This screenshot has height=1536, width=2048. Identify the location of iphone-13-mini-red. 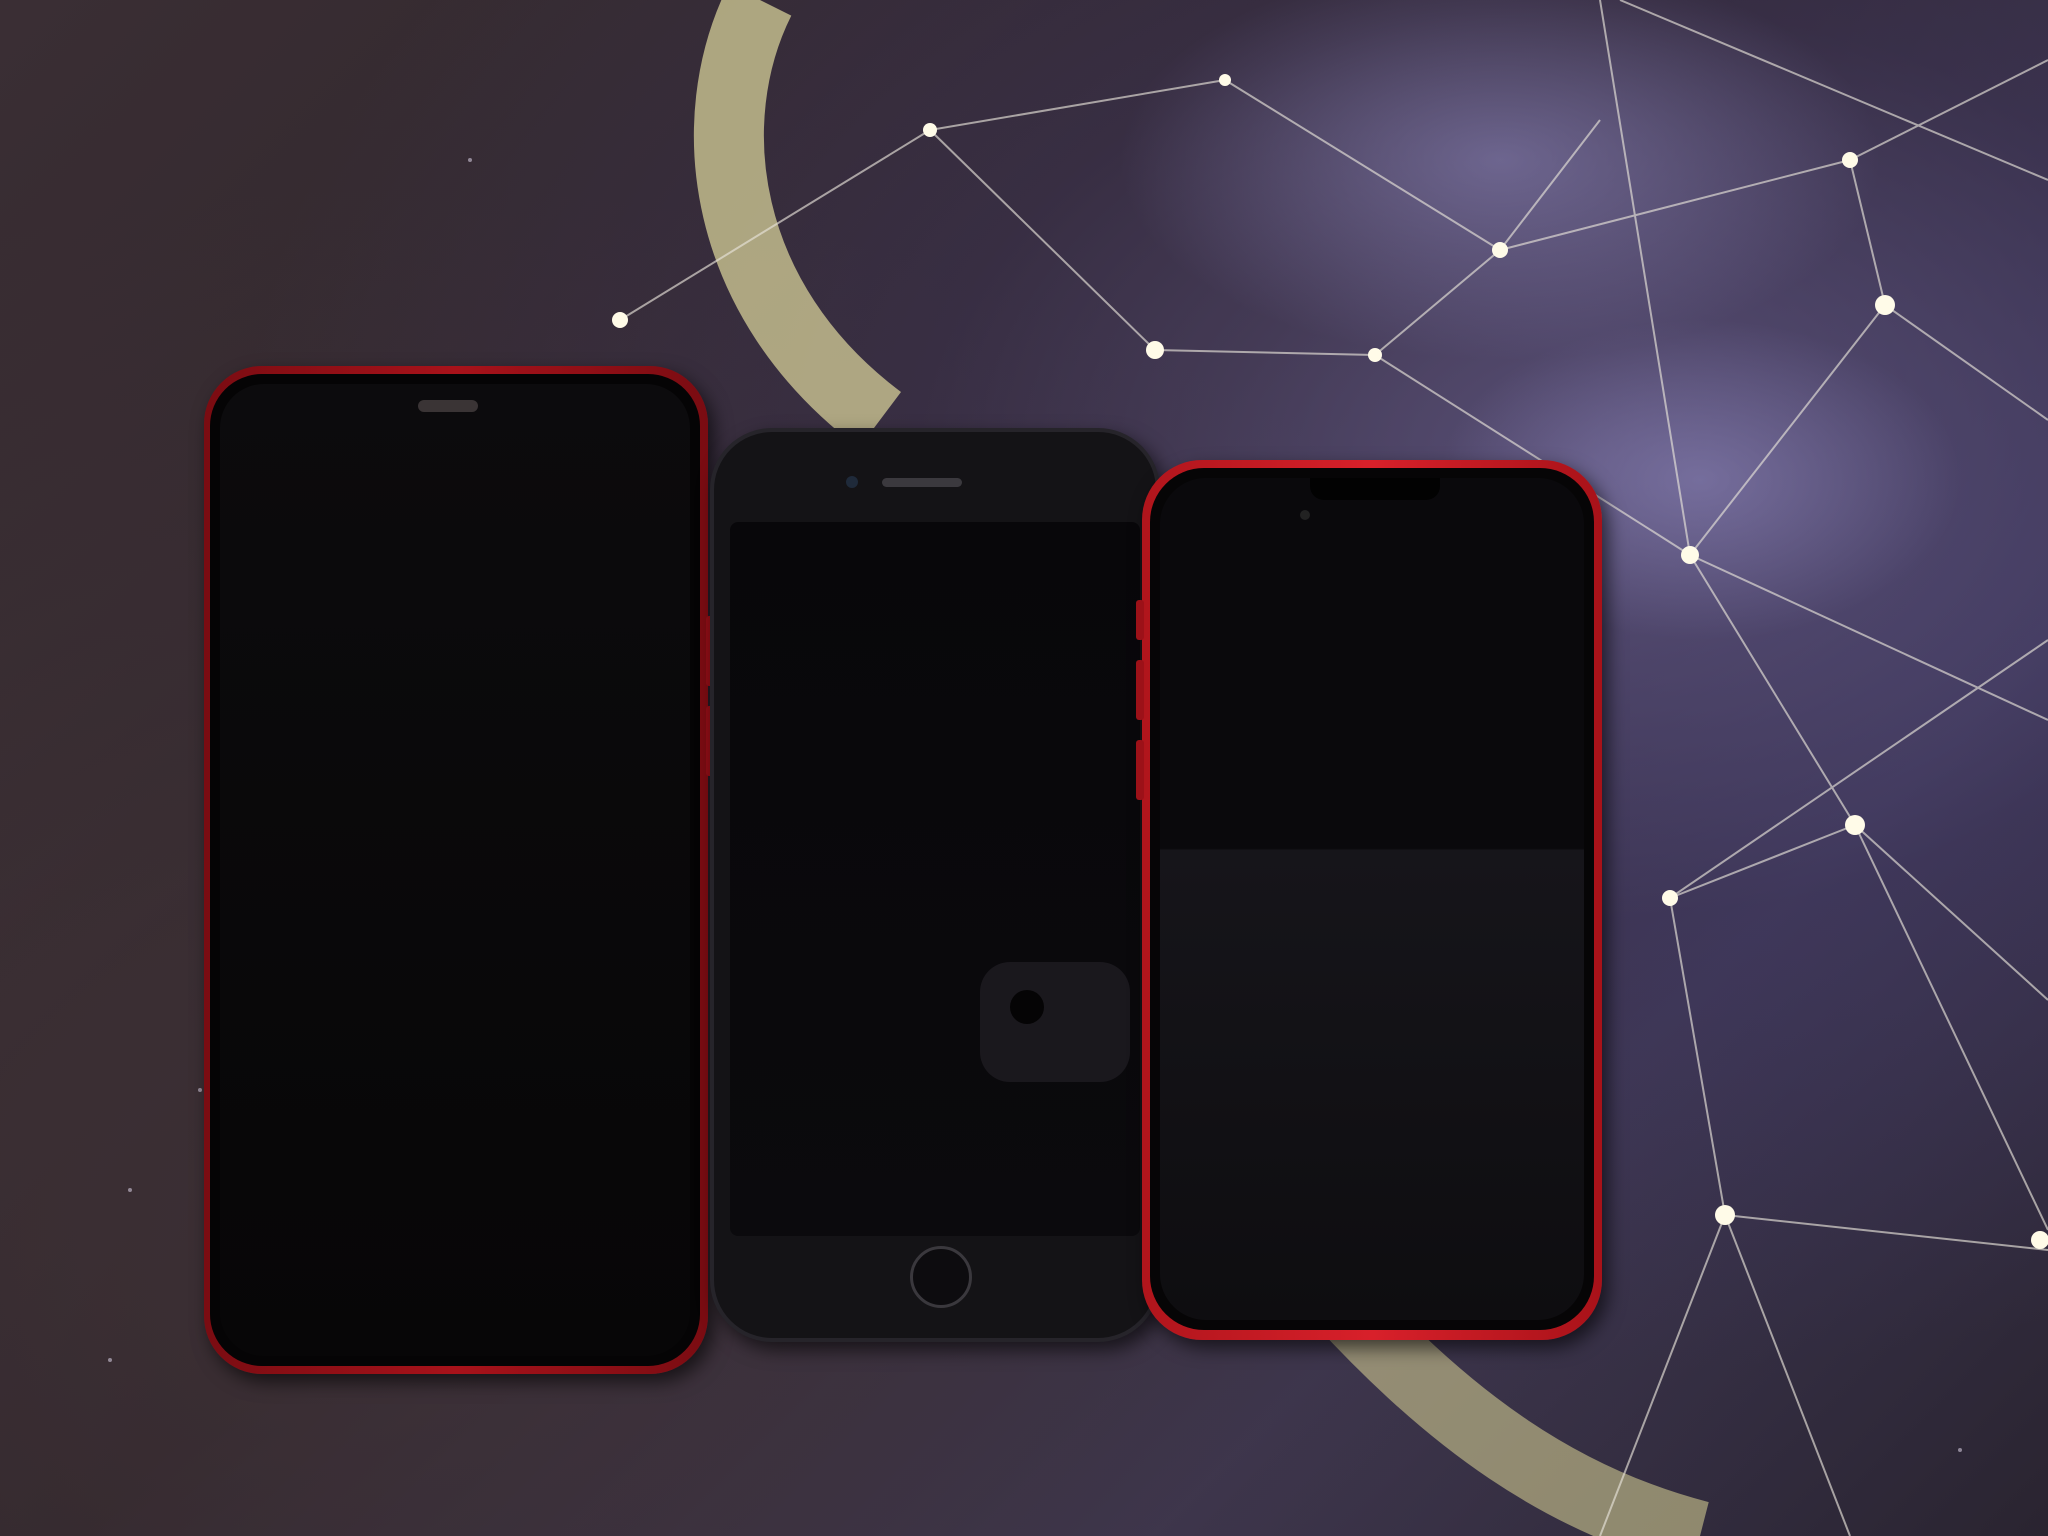
(1369, 900).